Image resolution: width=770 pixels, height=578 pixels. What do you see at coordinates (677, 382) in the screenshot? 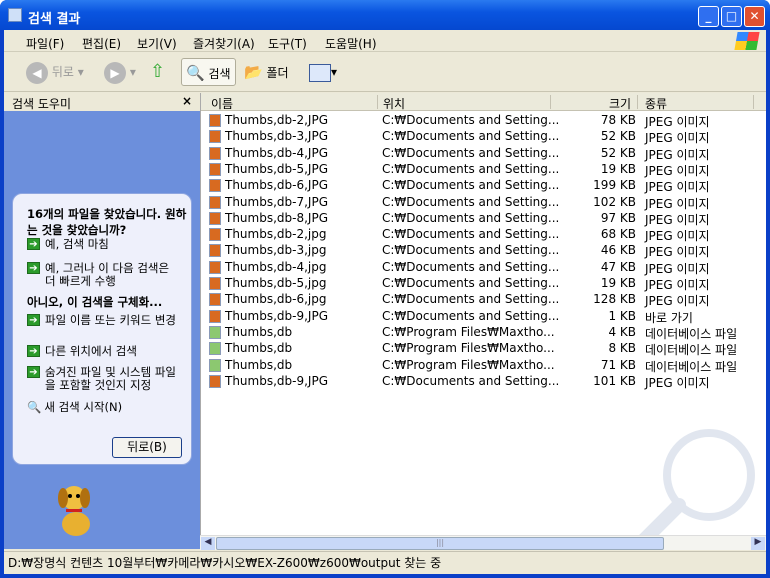
I see `file-type: JPEG 이미지` at bounding box center [677, 382].